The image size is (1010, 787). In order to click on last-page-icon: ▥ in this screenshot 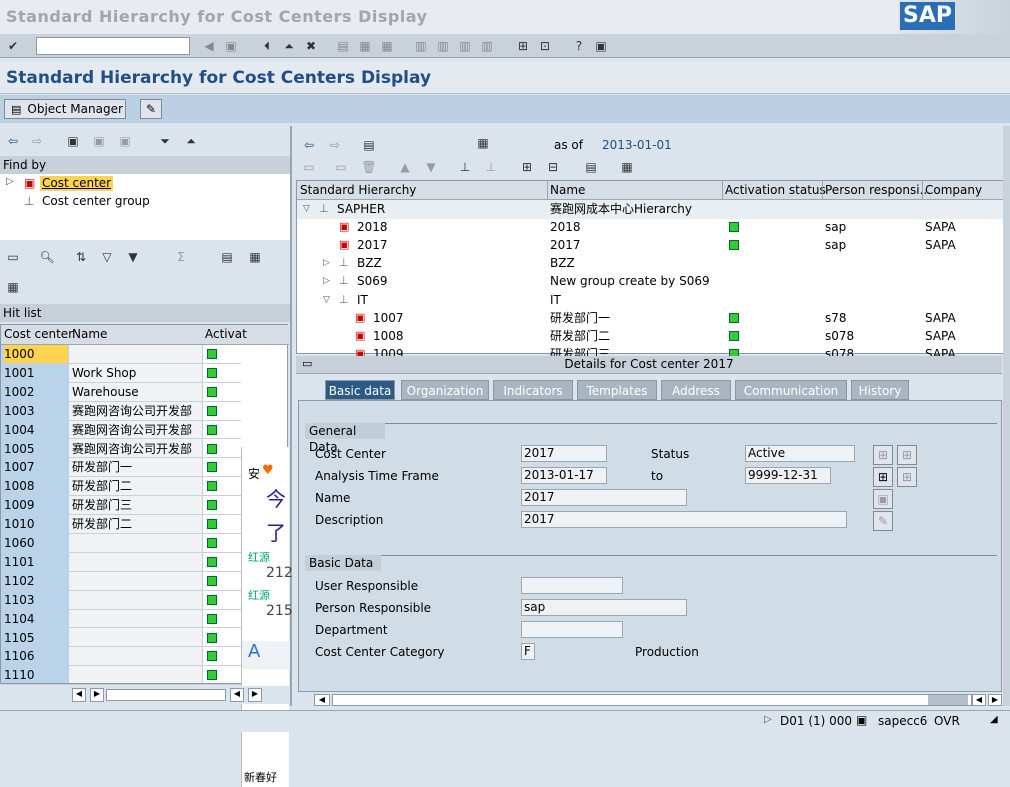, I will do `click(487, 46)`.